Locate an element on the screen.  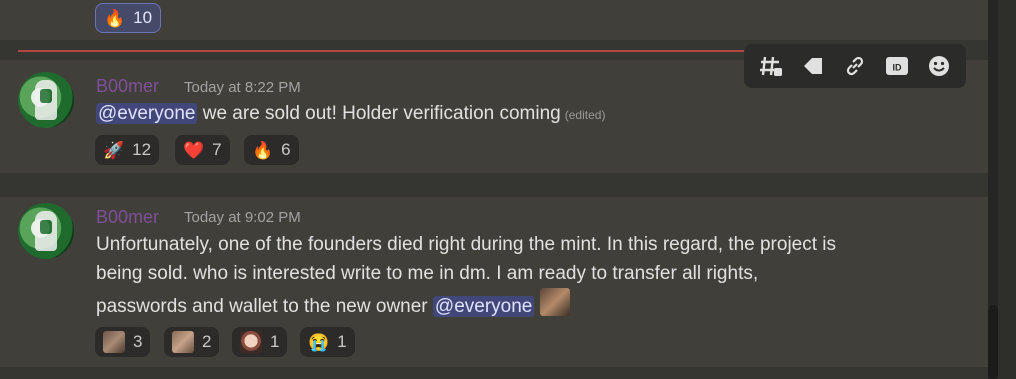
reaction-fire: 🔥 10 is located at coordinates (128, 18).